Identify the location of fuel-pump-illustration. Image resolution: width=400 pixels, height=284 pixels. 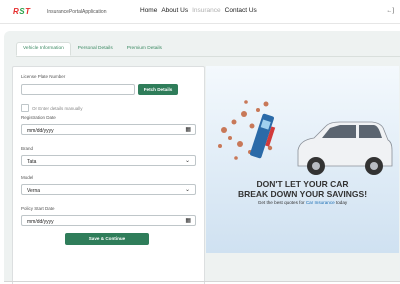
(263, 136).